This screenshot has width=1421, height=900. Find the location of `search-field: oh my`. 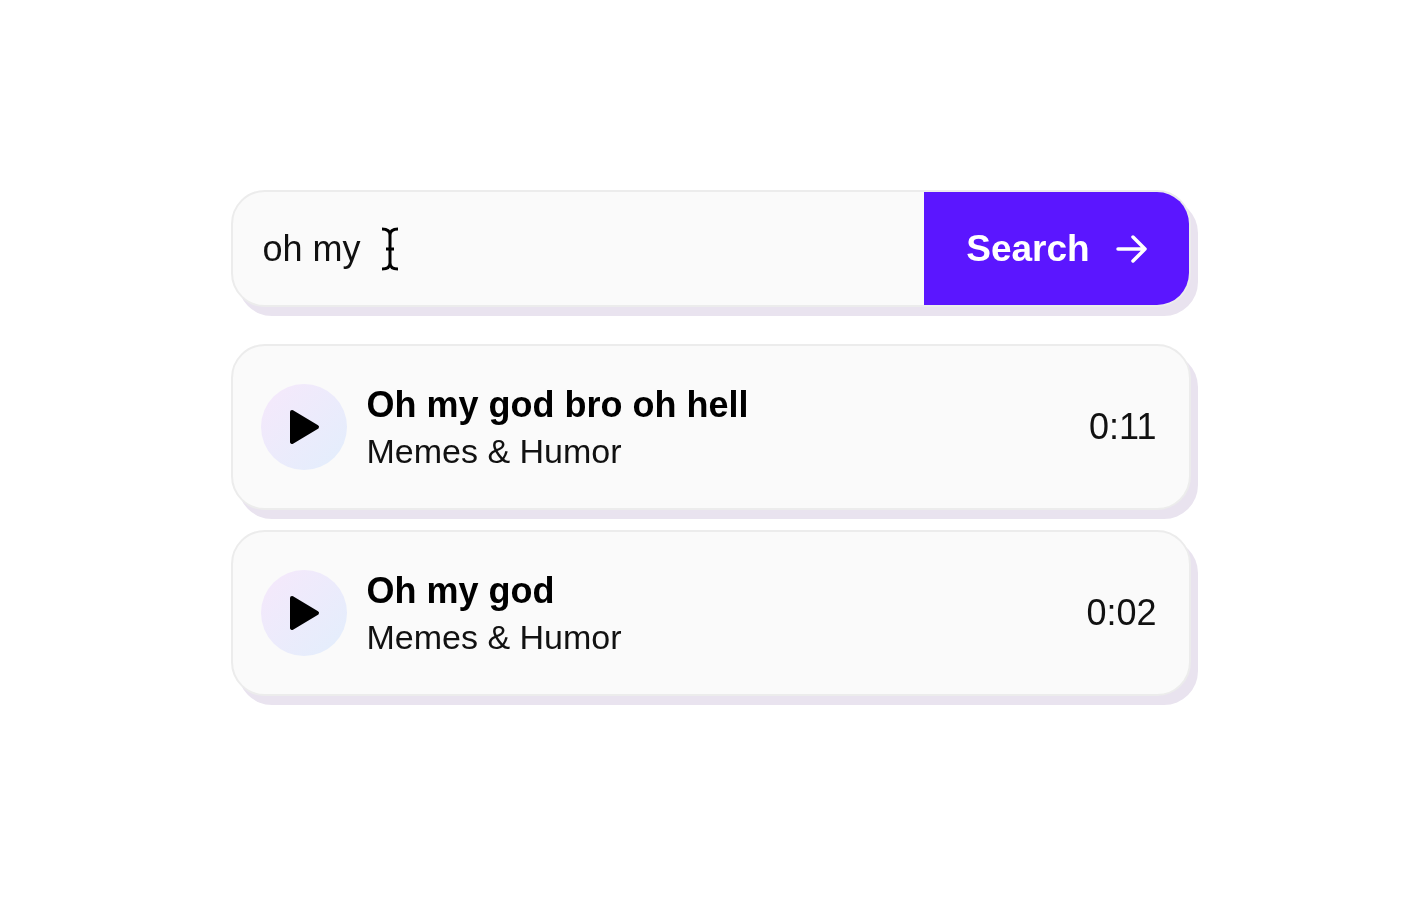

search-field: oh my is located at coordinates (317, 248).